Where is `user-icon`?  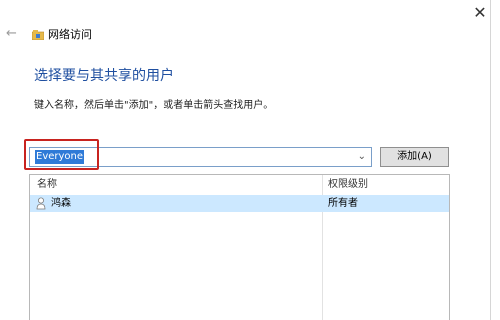 user-icon is located at coordinates (41, 203).